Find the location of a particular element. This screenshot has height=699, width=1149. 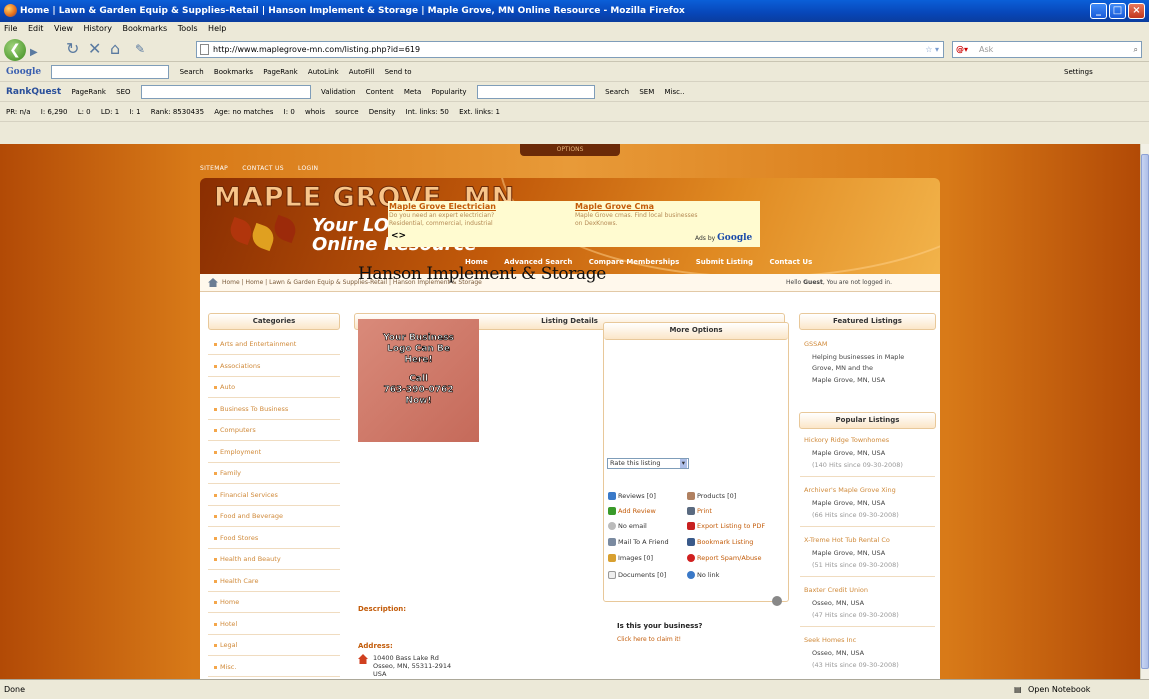

category-item: Computers is located at coordinates (274, 430).